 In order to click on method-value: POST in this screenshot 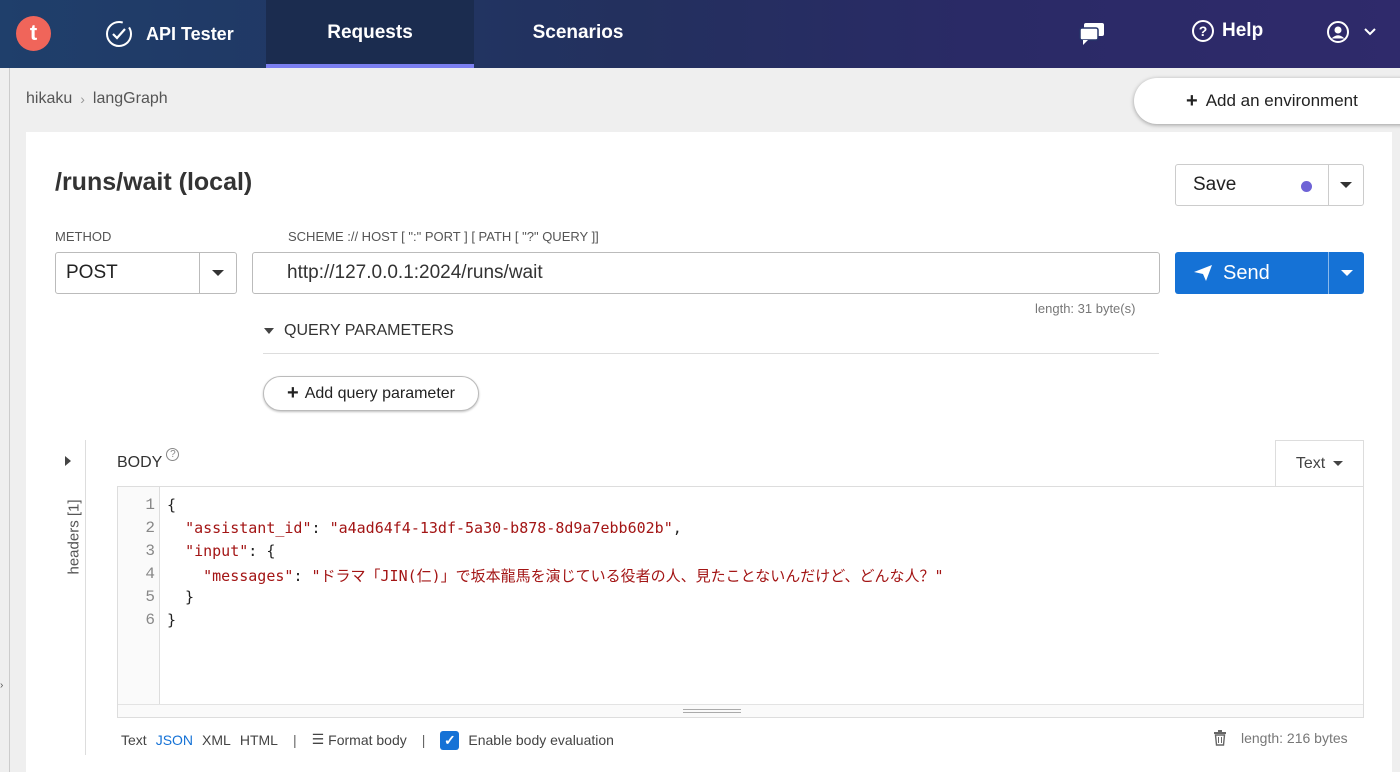, I will do `click(92, 272)`.